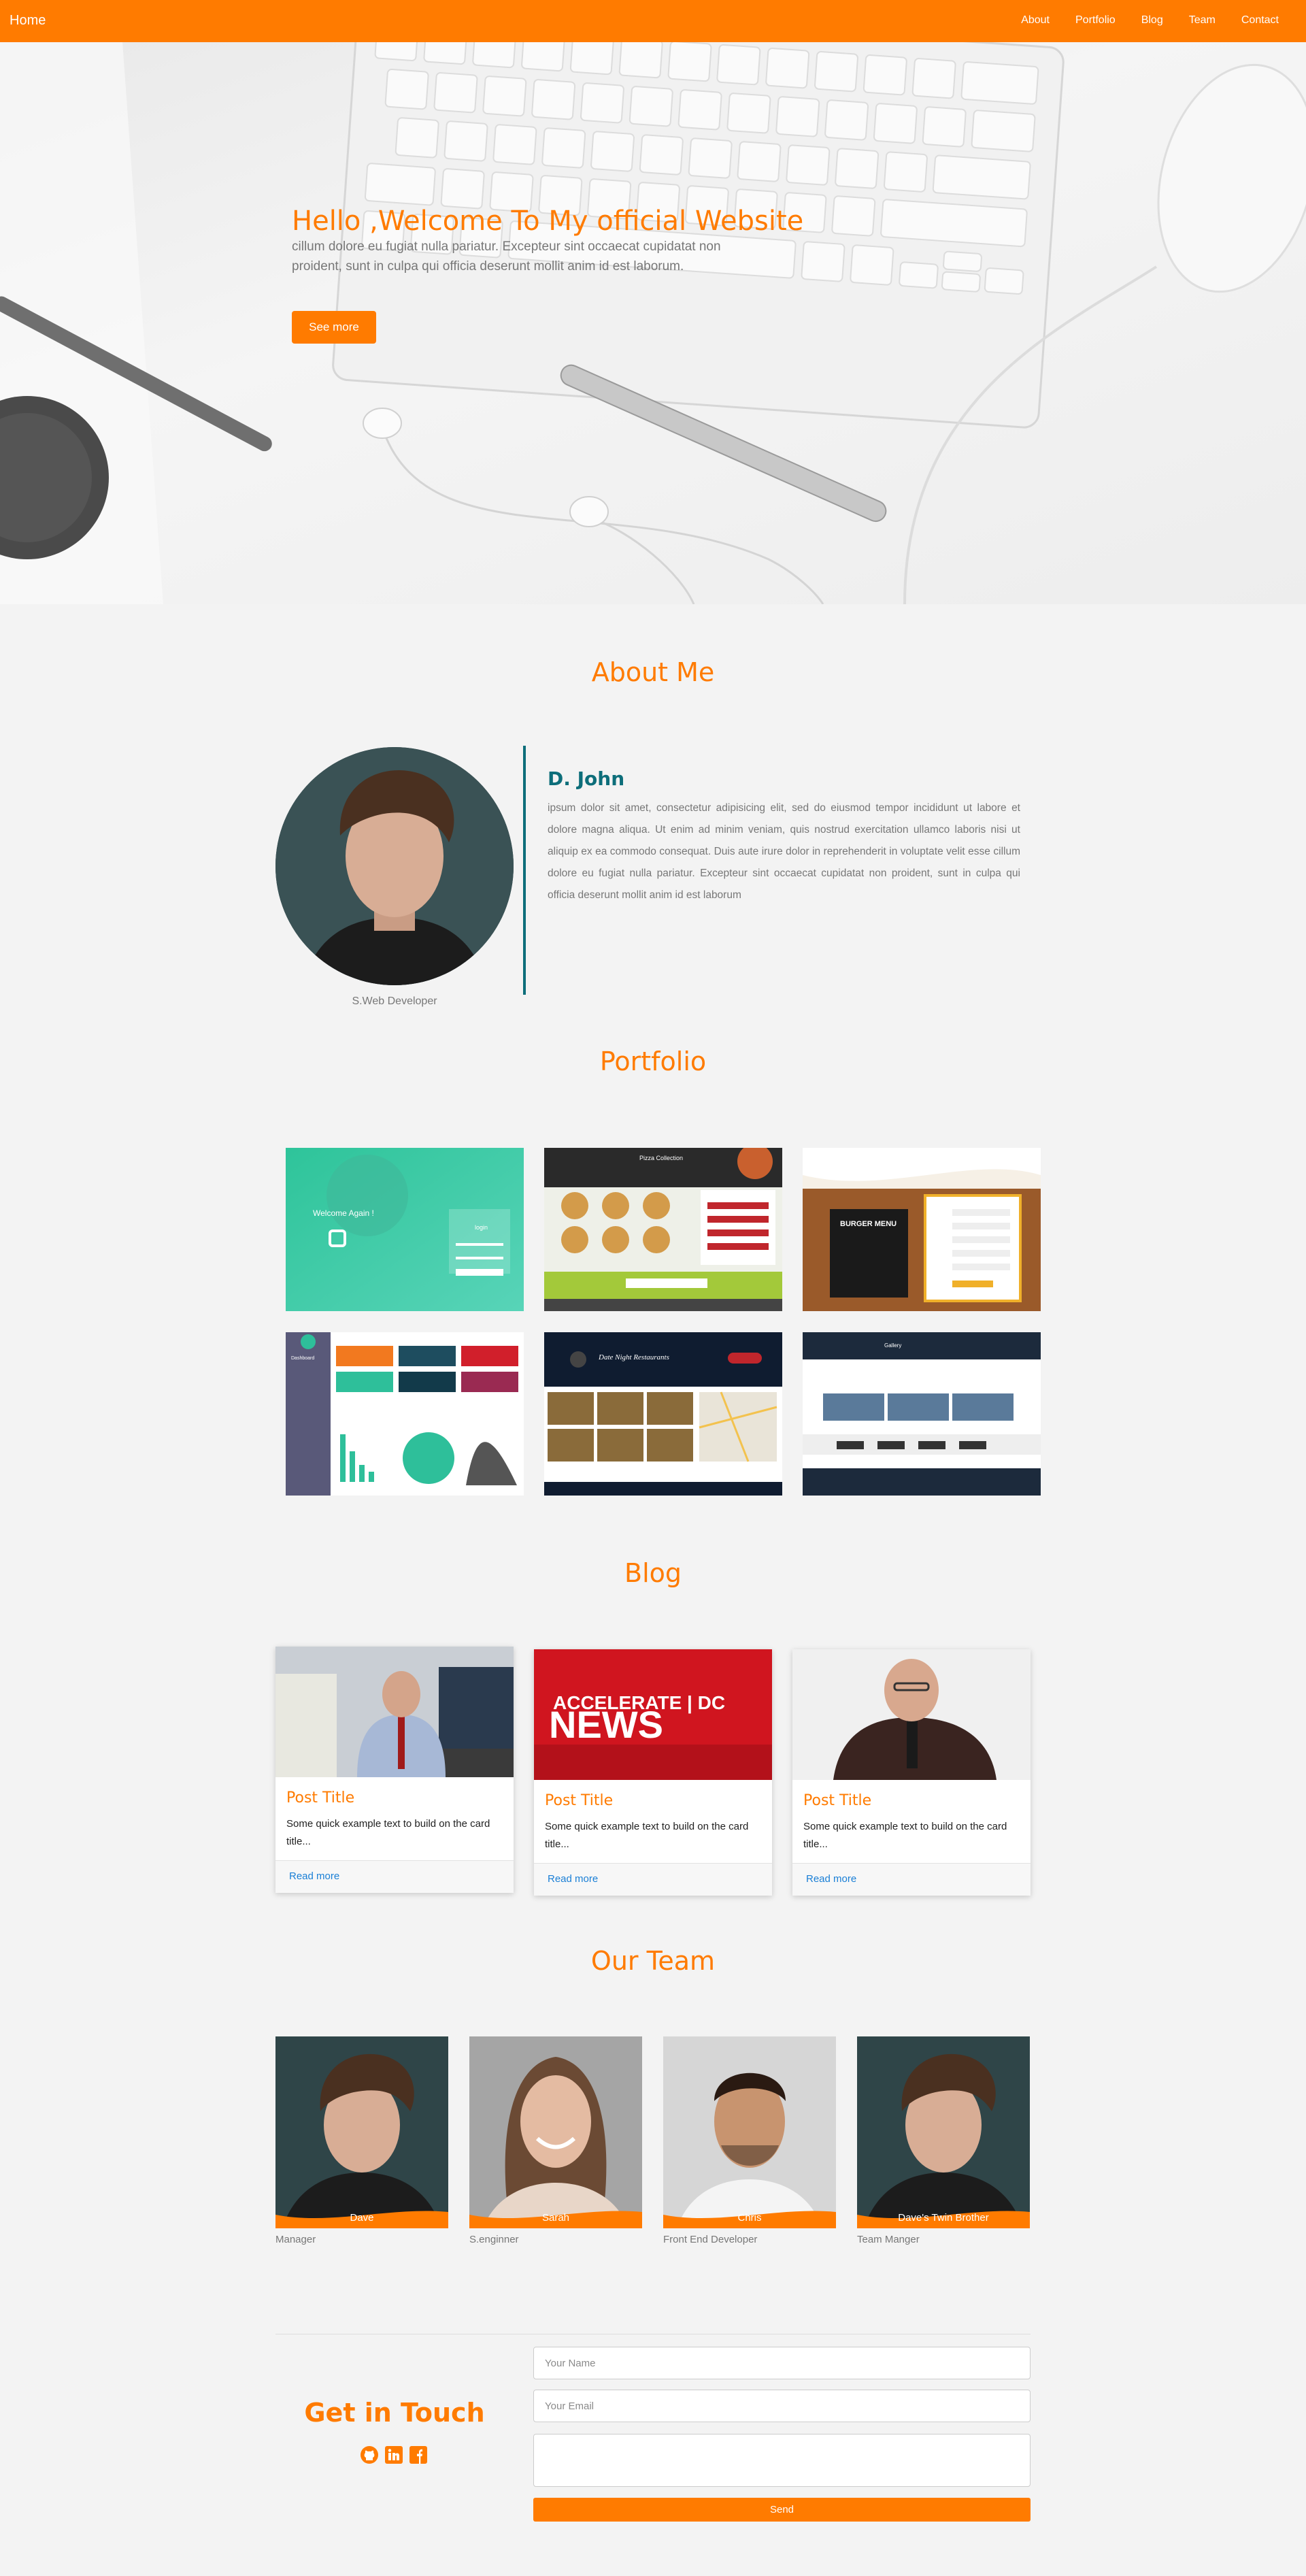  I want to click on portfolio-thumb-text: Gallery, so click(892, 1346).